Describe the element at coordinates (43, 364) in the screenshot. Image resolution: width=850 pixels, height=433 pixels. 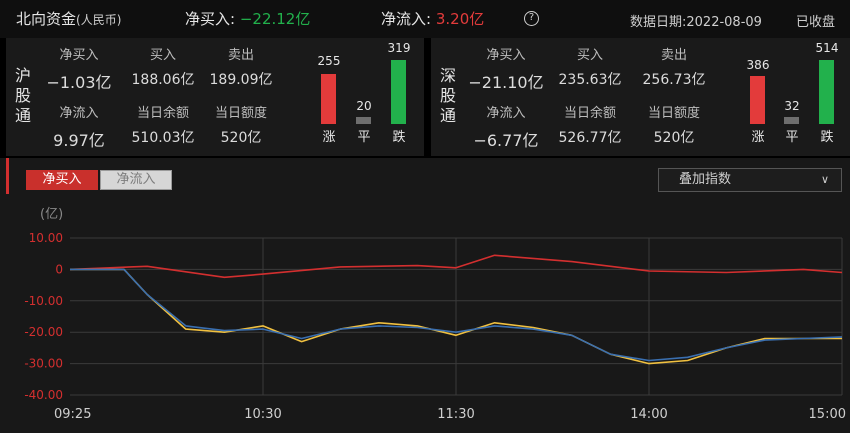
I see `y-tick-label: -30.00` at that location.